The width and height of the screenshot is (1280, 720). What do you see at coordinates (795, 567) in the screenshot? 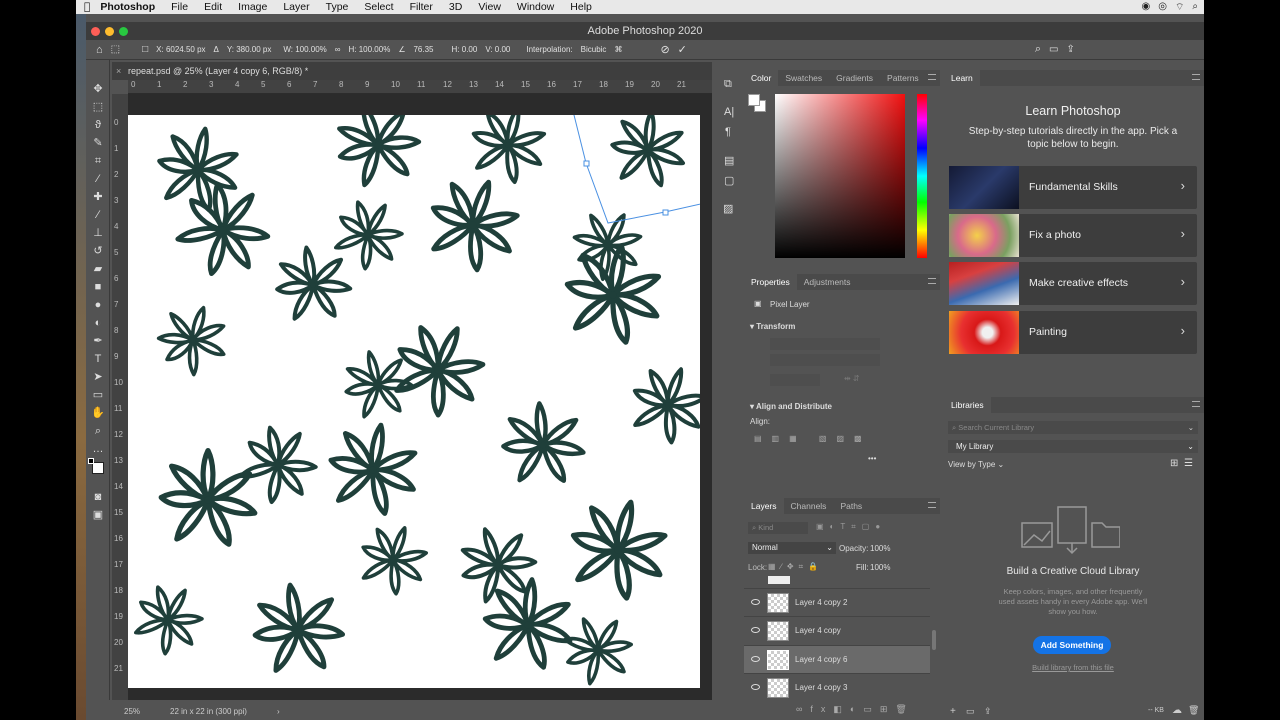
I see `lock-icons: ▦∕✥⌗🔒` at bounding box center [795, 567].